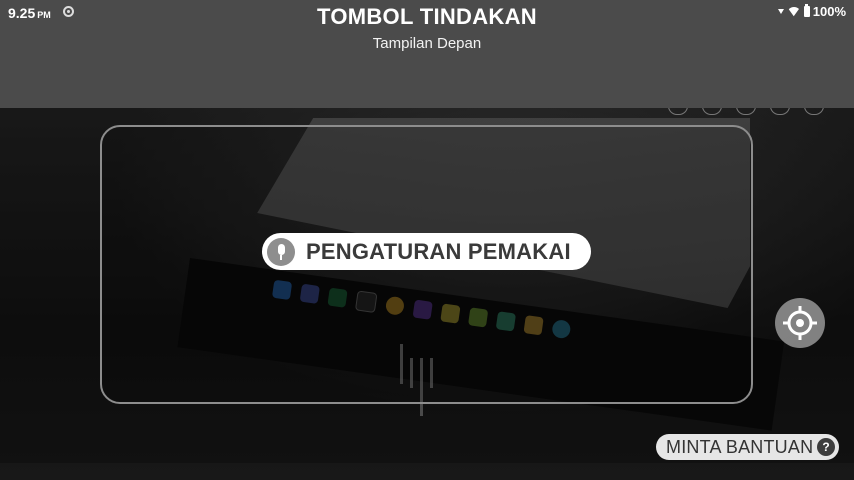 This screenshot has height=480, width=854. I want to click on target-button, so click(800, 323).